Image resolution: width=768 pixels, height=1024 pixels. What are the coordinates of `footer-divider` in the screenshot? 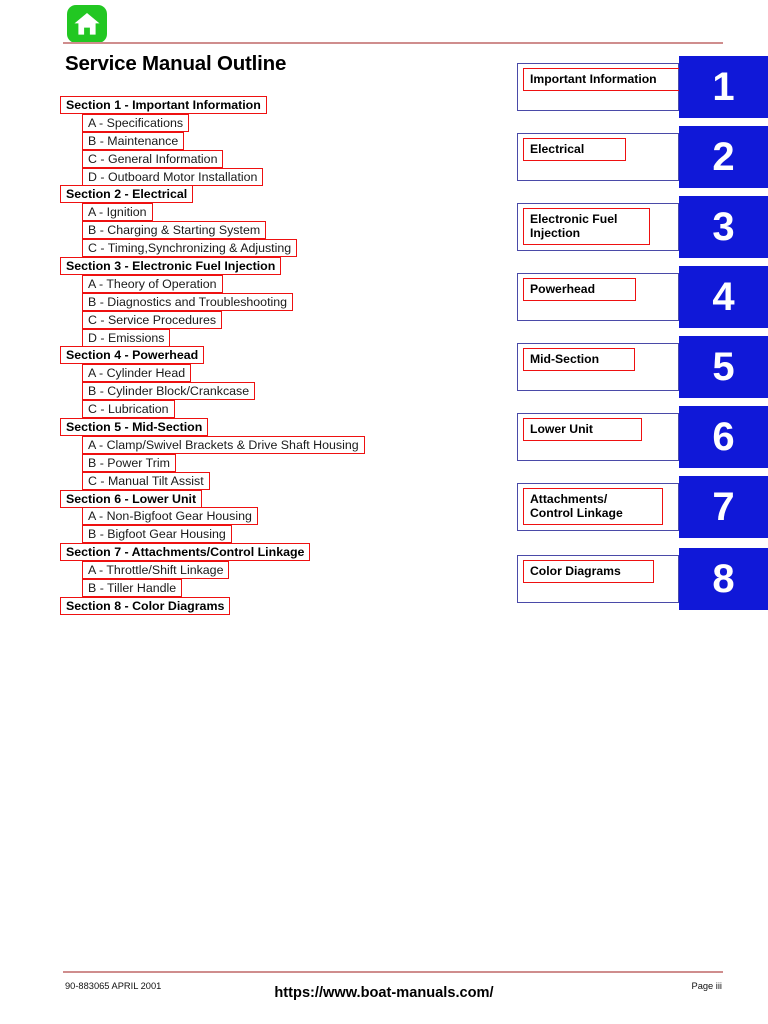 It's located at (393, 972).